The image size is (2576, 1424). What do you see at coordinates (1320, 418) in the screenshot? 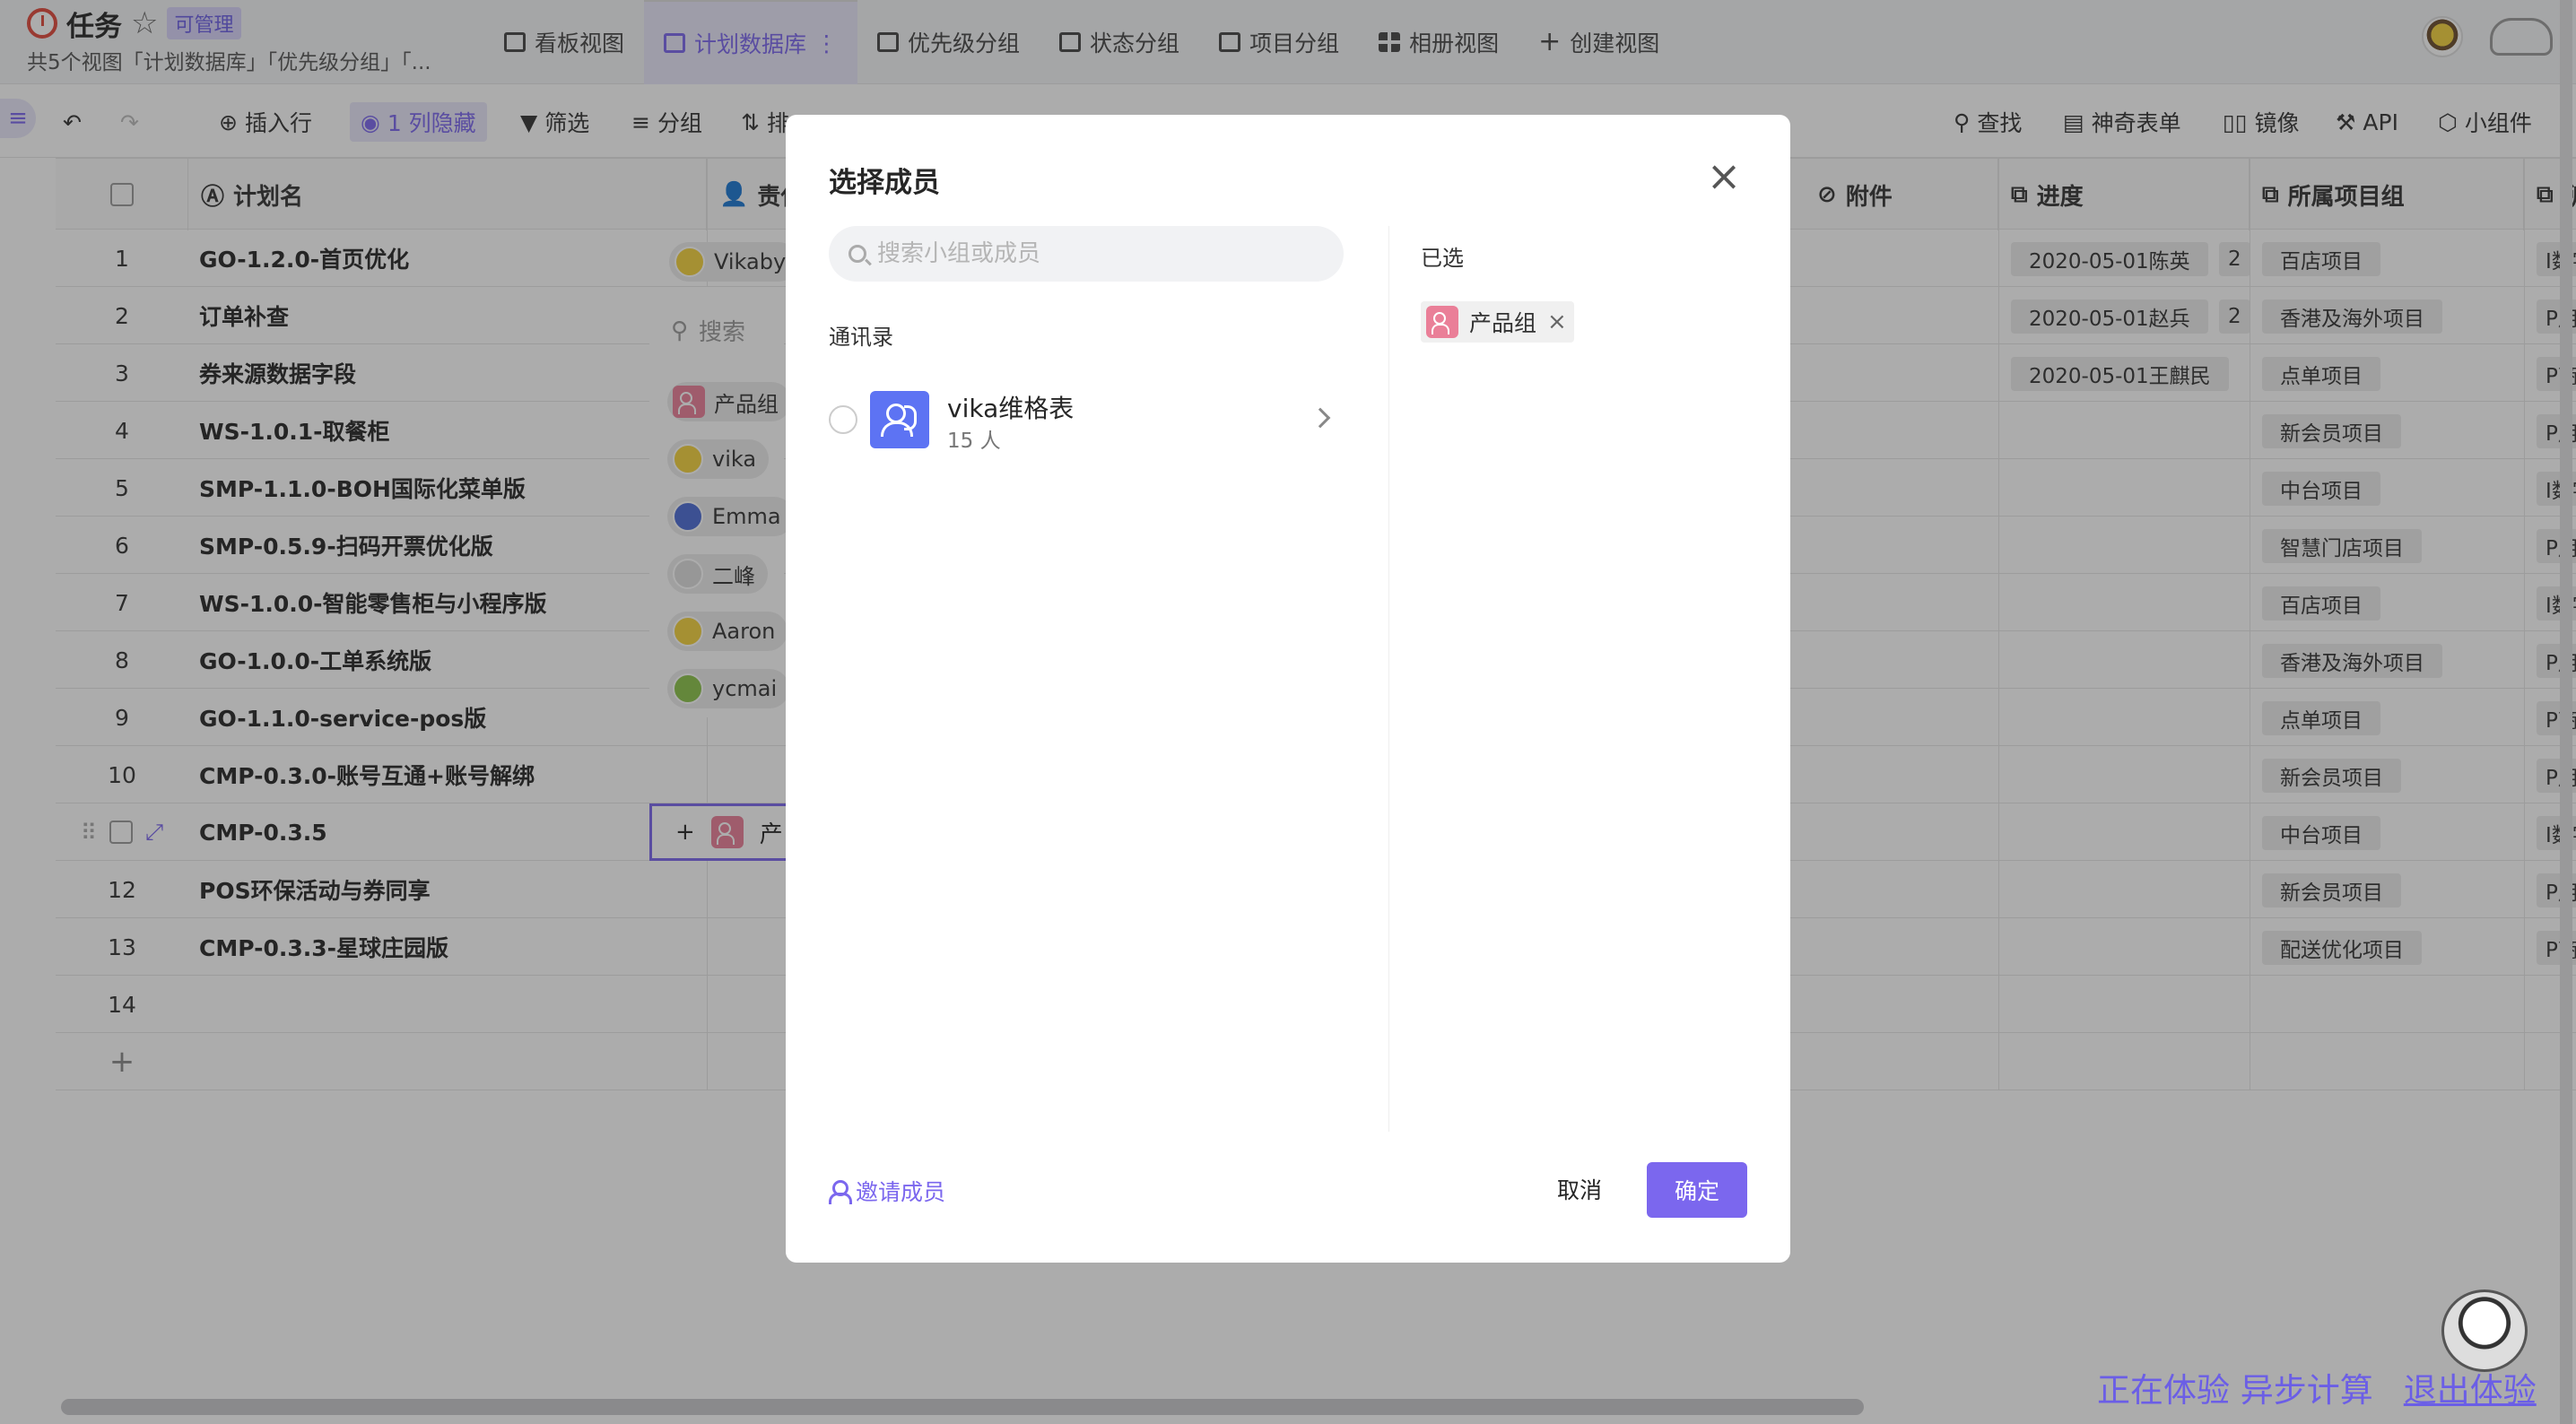
I see `chevron-right-icon` at bounding box center [1320, 418].